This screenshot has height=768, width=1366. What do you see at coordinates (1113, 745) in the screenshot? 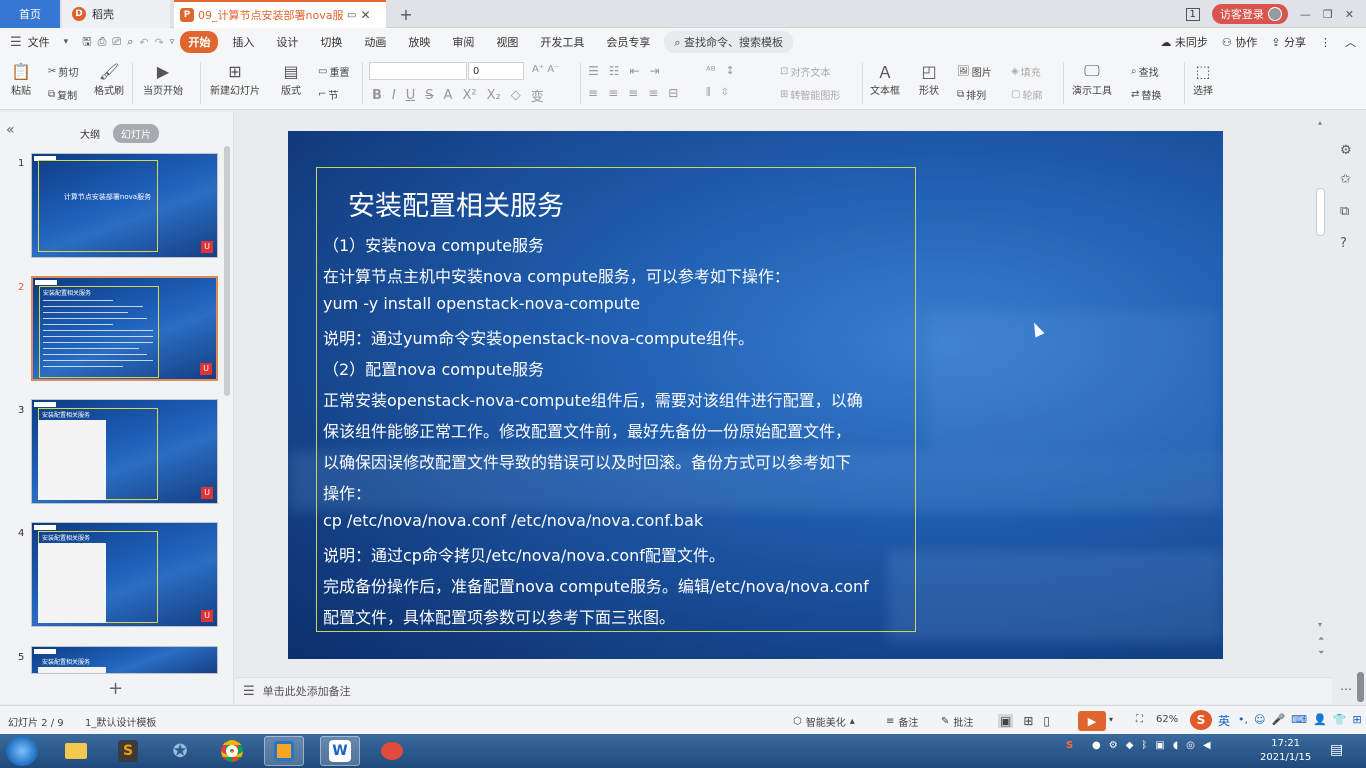
I see `tray-network-icon: ⚙` at bounding box center [1113, 745].